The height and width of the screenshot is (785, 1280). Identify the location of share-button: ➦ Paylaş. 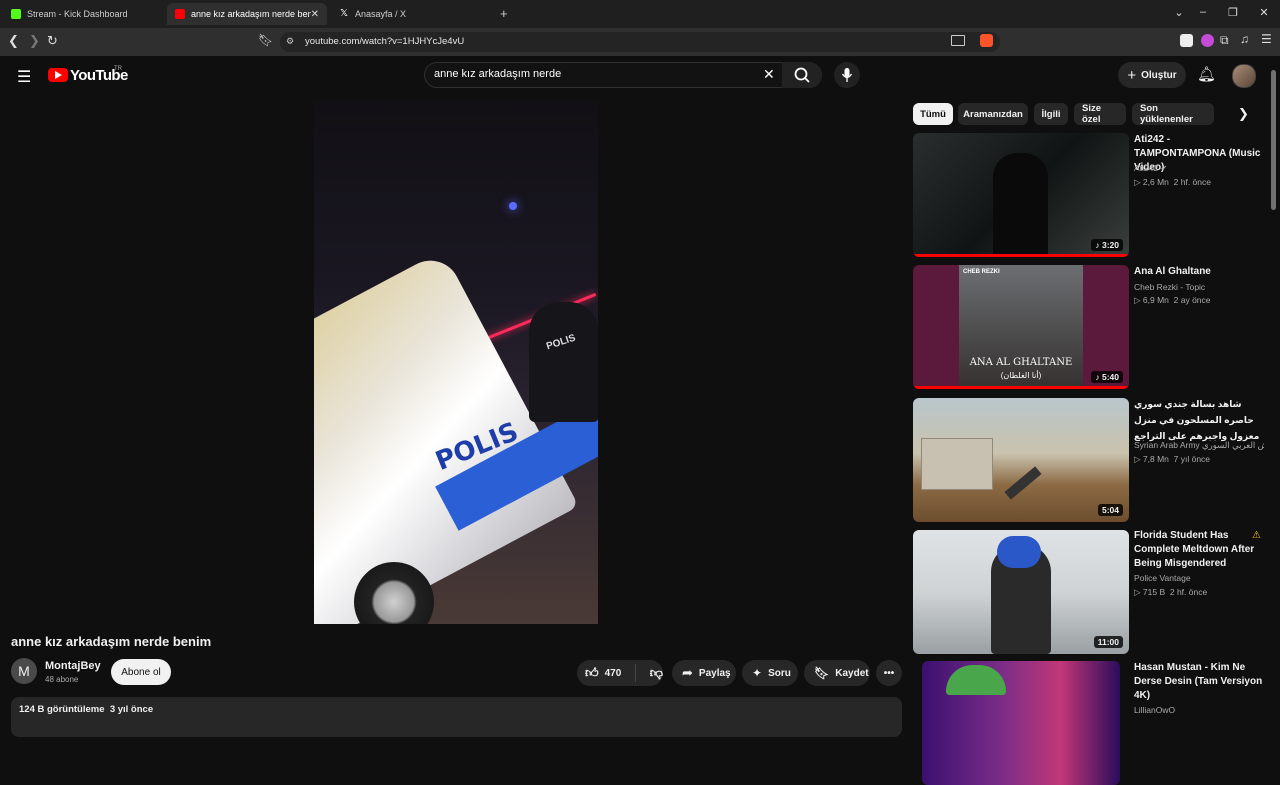
(704, 673).